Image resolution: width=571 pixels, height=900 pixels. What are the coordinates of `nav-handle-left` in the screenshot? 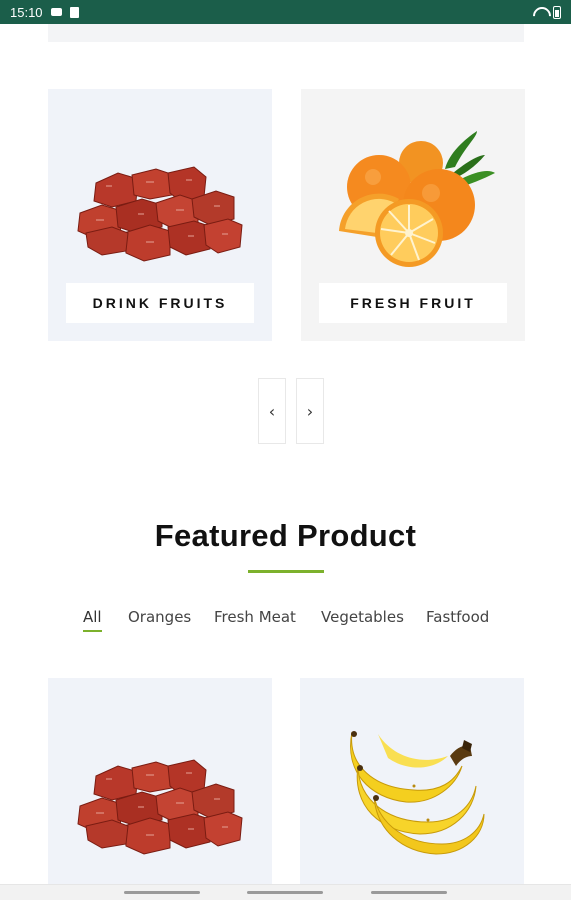 It's located at (162, 892).